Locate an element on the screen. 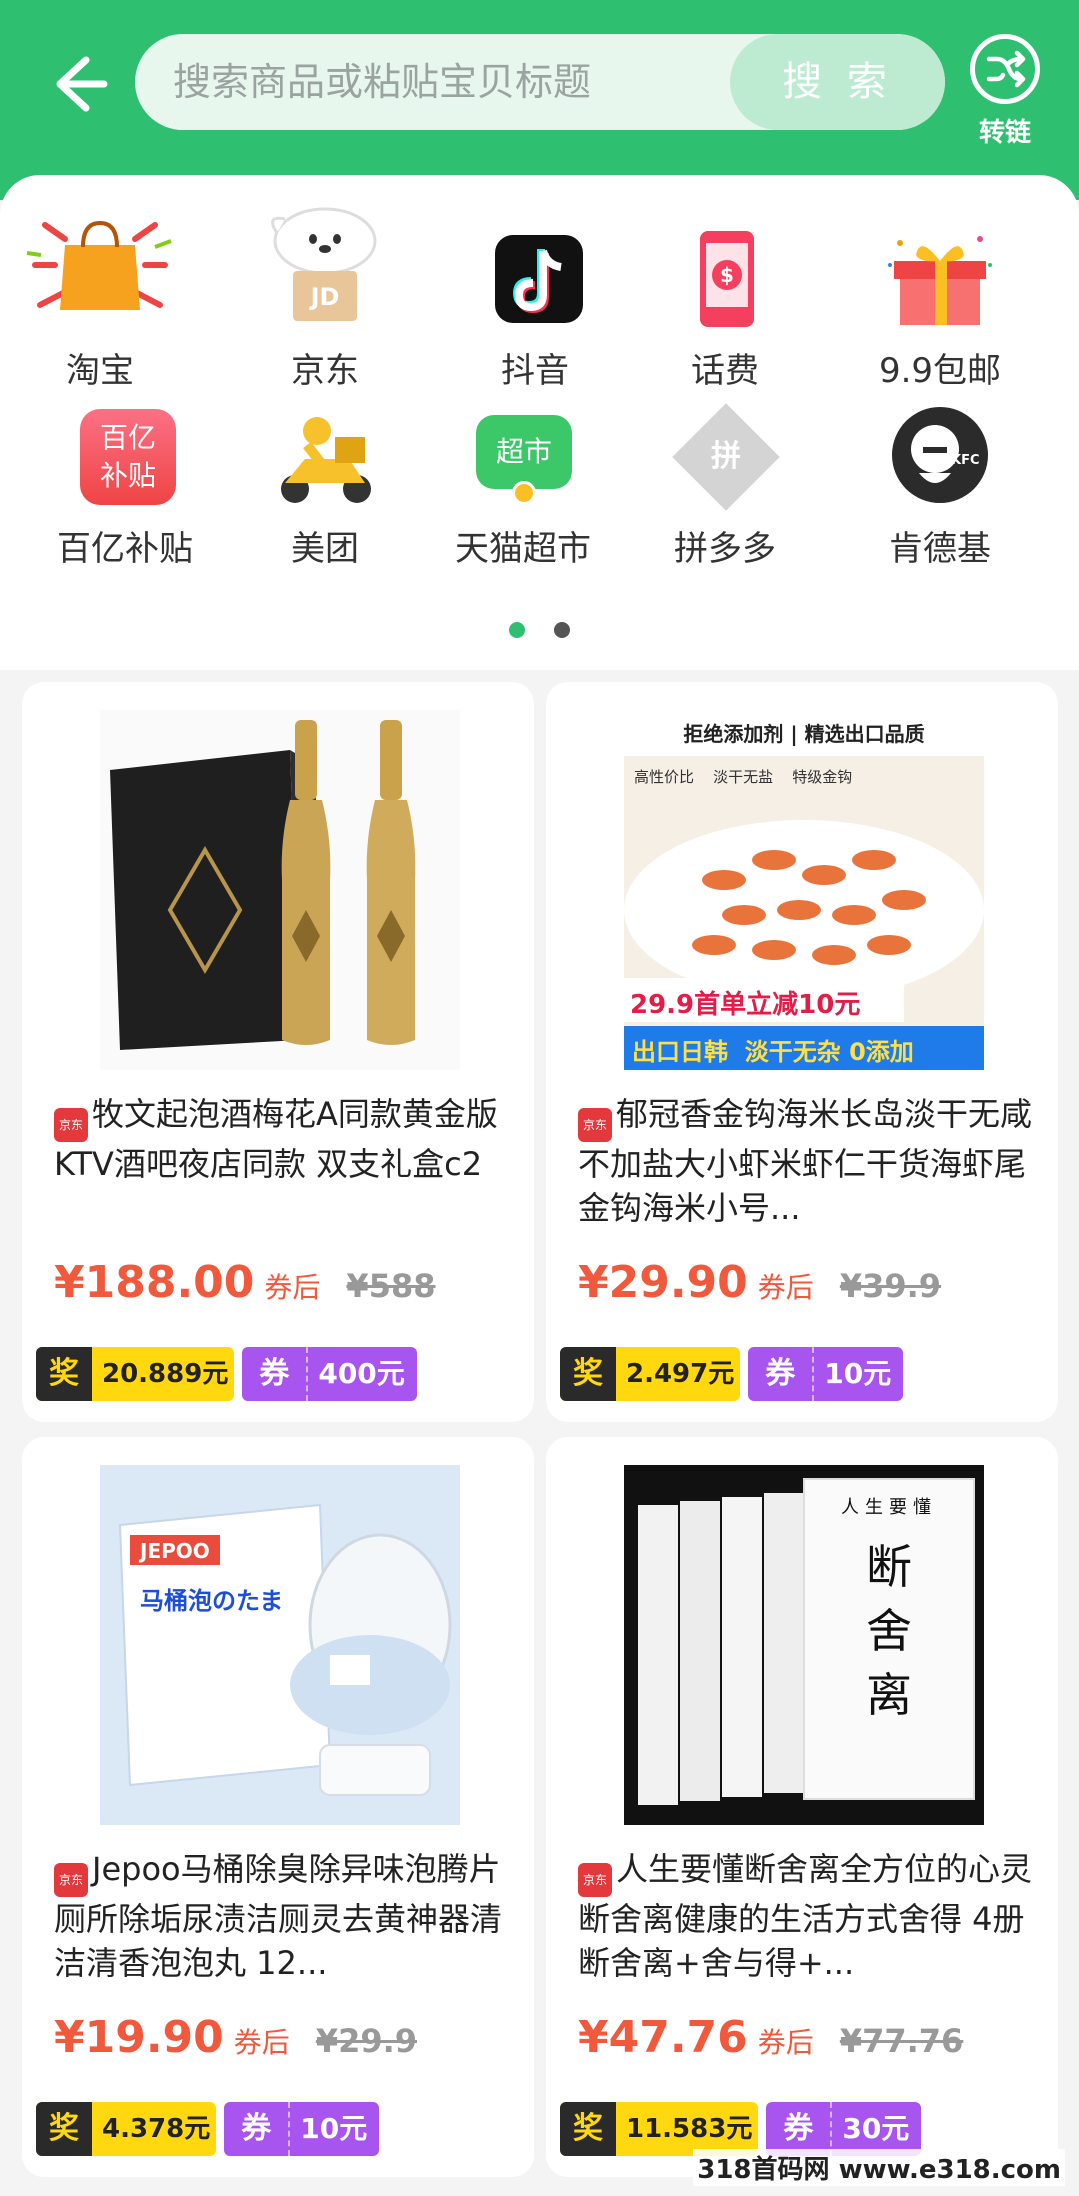  pinduoduo-icon: 拼 is located at coordinates (725, 458).